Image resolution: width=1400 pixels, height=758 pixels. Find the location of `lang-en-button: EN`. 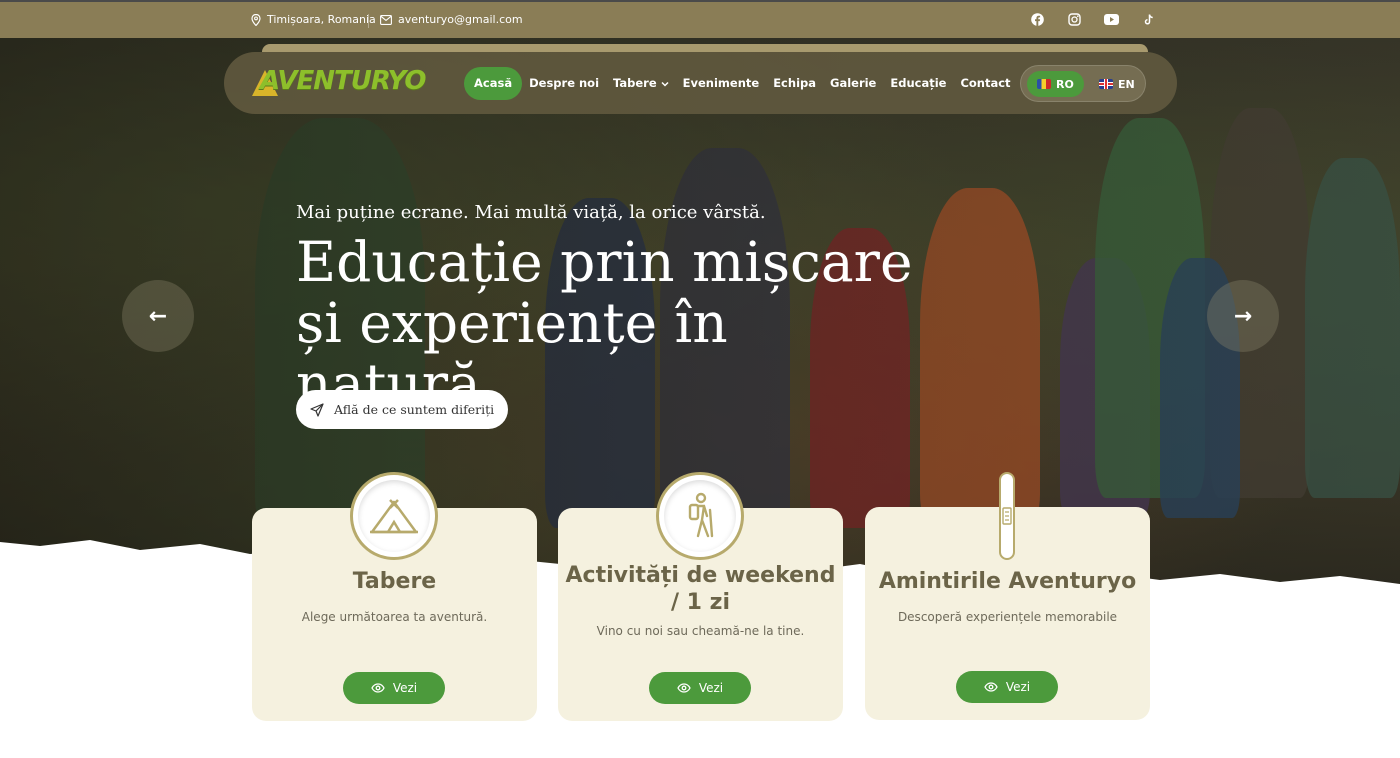

lang-en-button: EN is located at coordinates (1117, 84).